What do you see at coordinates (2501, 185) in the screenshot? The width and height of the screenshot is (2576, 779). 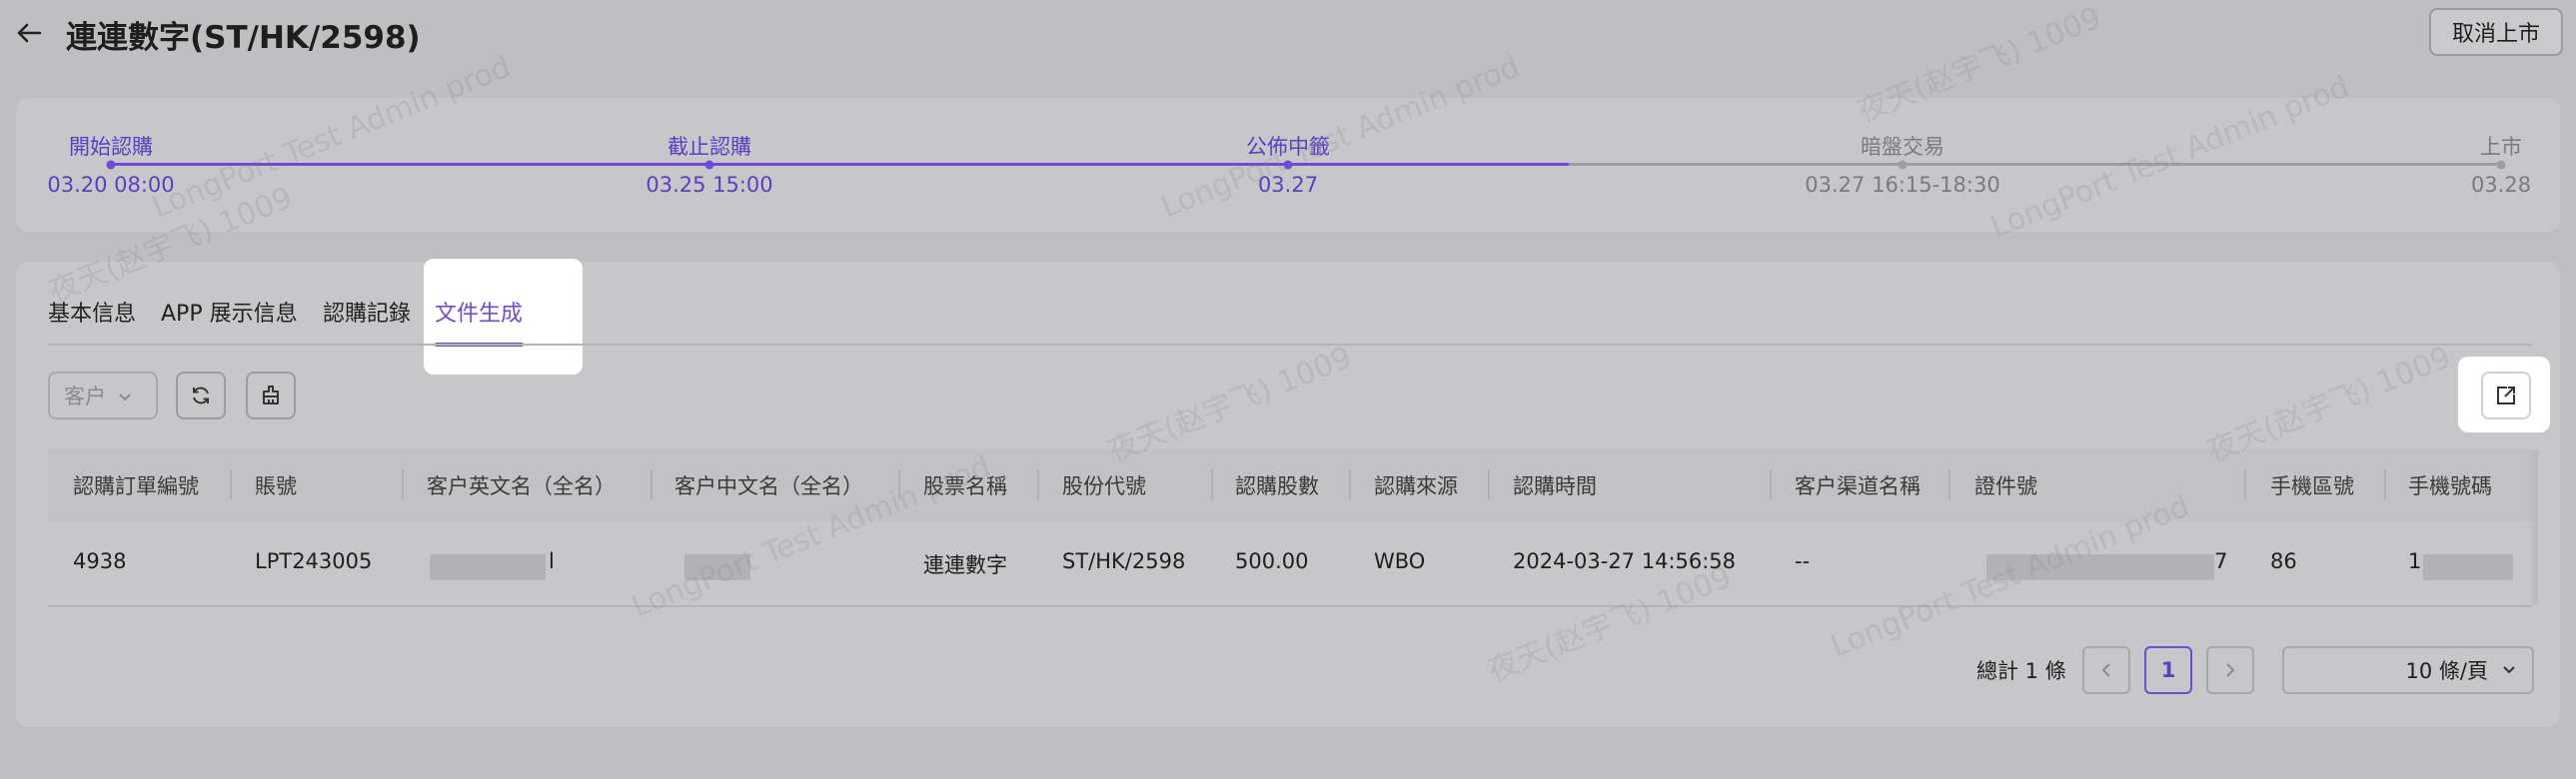 I see `step-date-5: 03.28` at bounding box center [2501, 185].